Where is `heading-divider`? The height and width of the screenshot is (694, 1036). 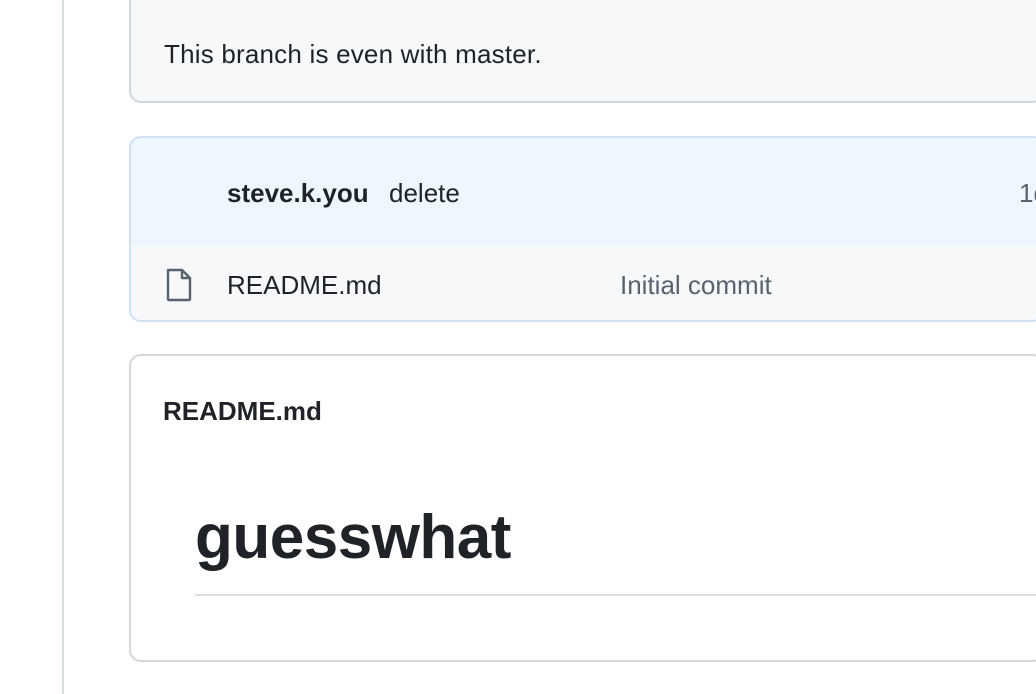
heading-divider is located at coordinates (615, 595).